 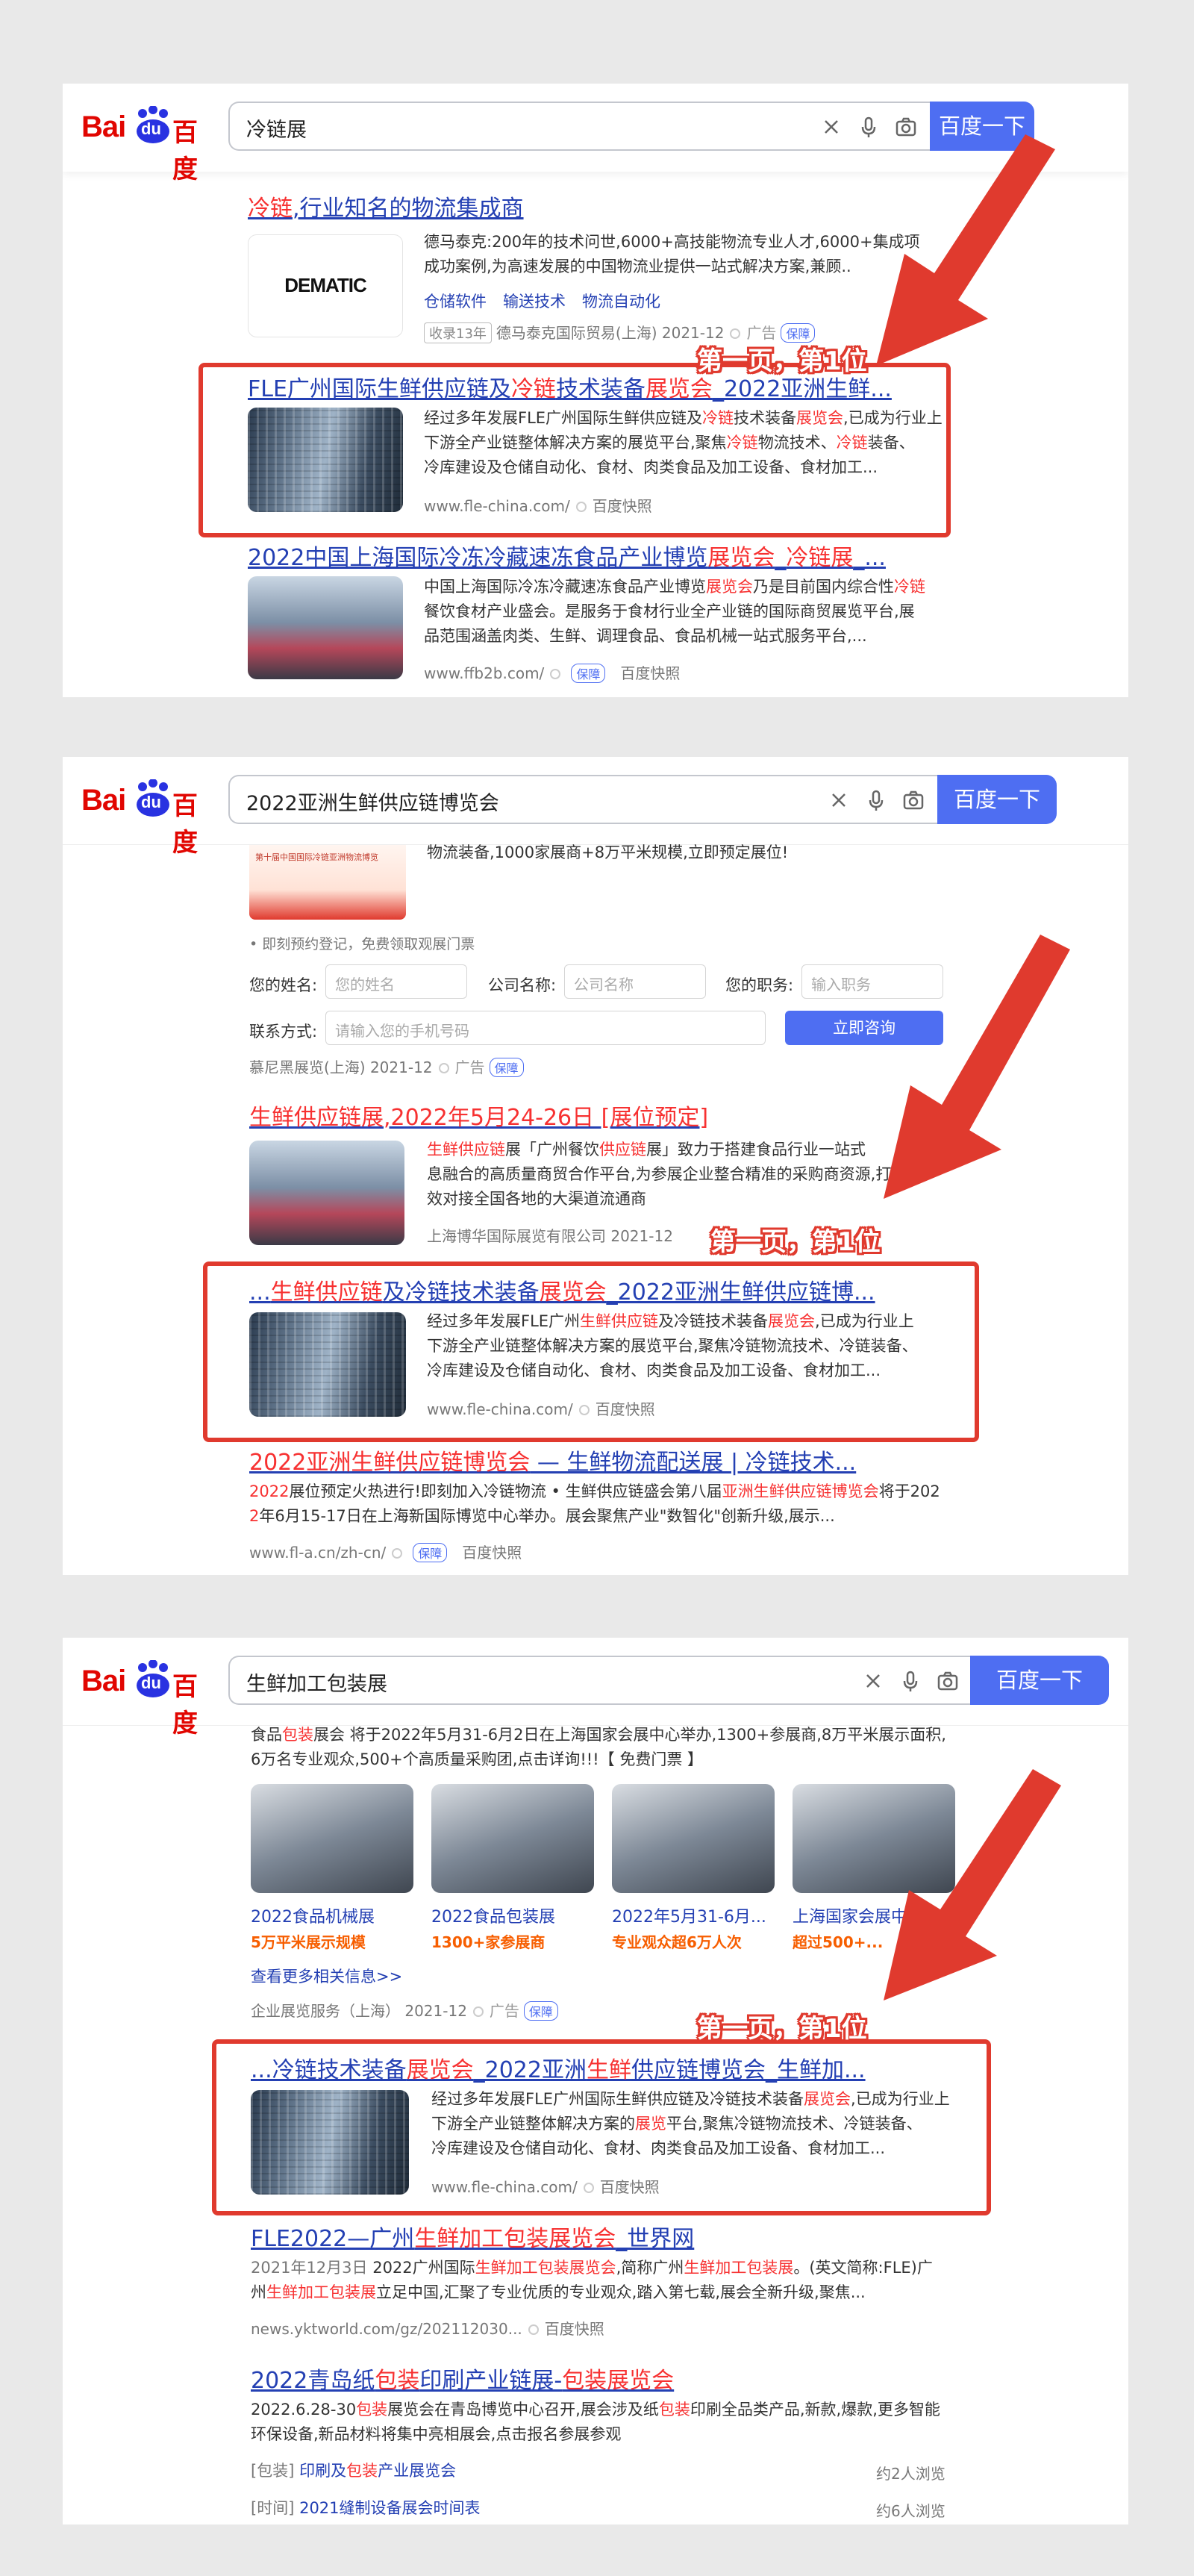 I want to click on ad-source: 企业展览服务（上海） 2021-12 广告 保障, so click(x=404, y=2010).